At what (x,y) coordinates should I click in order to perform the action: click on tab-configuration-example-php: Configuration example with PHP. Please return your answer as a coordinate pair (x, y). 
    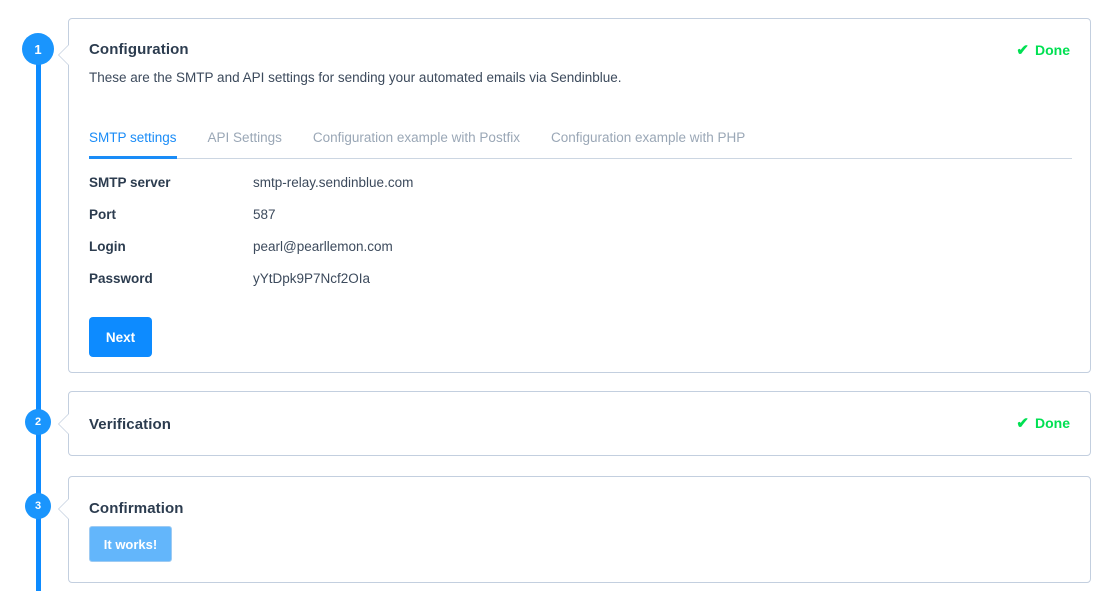
    Looking at the image, I should click on (648, 144).